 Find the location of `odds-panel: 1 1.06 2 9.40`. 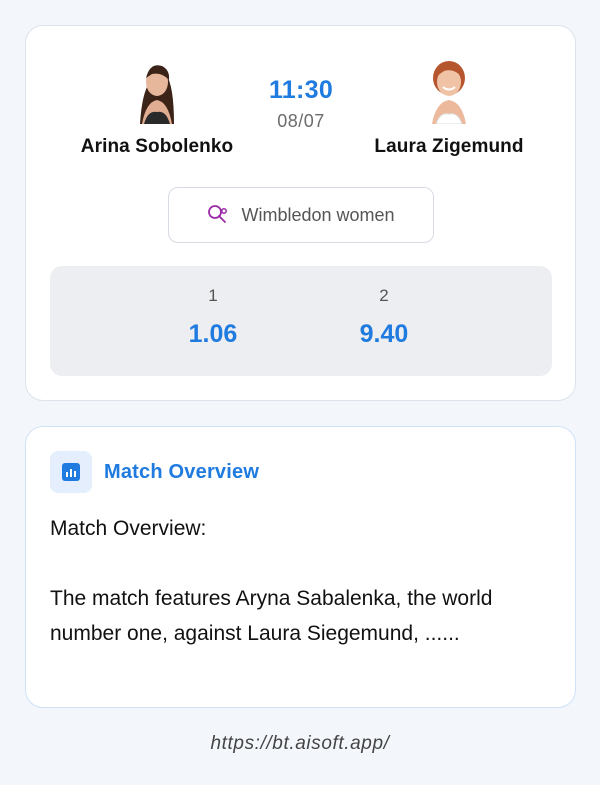

odds-panel: 1 1.06 2 9.40 is located at coordinates (301, 321).